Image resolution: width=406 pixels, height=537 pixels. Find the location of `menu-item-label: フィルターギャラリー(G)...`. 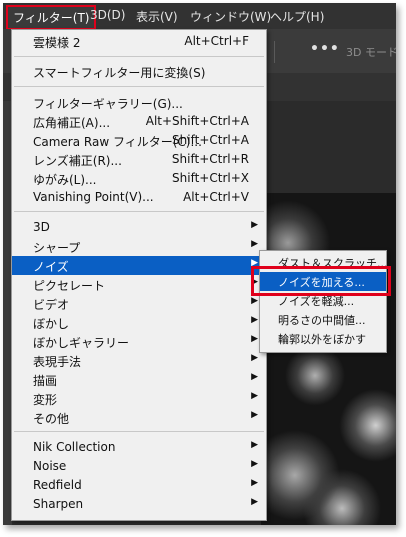

menu-item-label: フィルターギャラリー(G)... is located at coordinates (108, 104).